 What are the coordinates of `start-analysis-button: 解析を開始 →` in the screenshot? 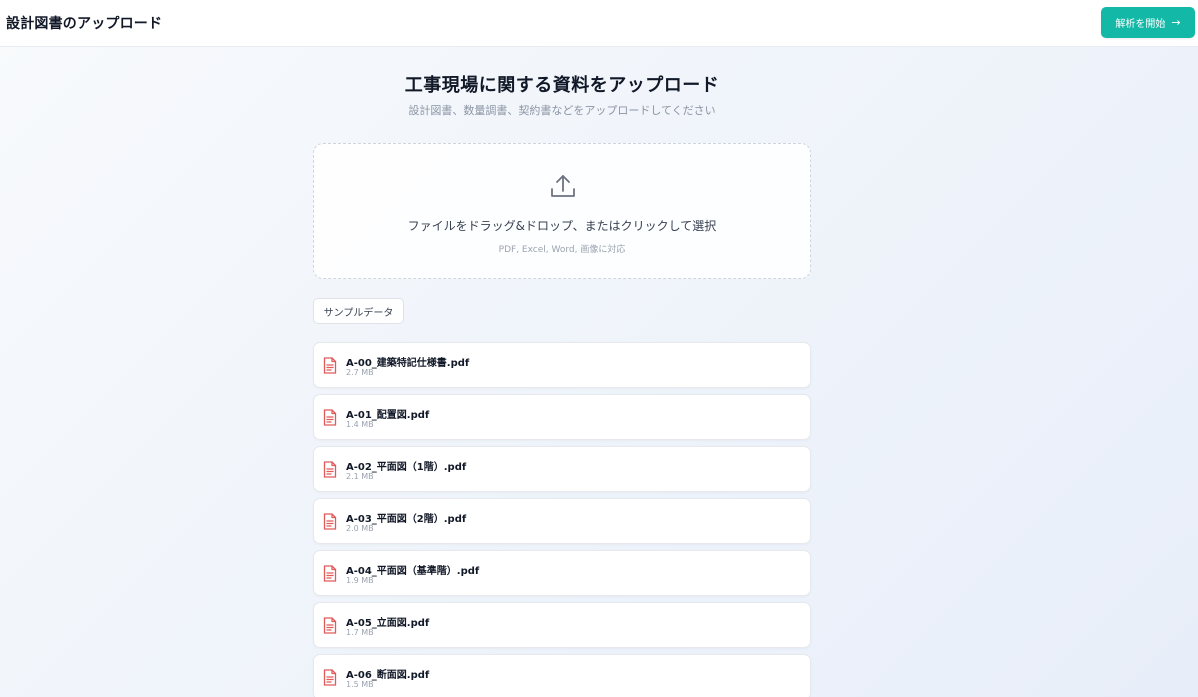 It's located at (1148, 22).